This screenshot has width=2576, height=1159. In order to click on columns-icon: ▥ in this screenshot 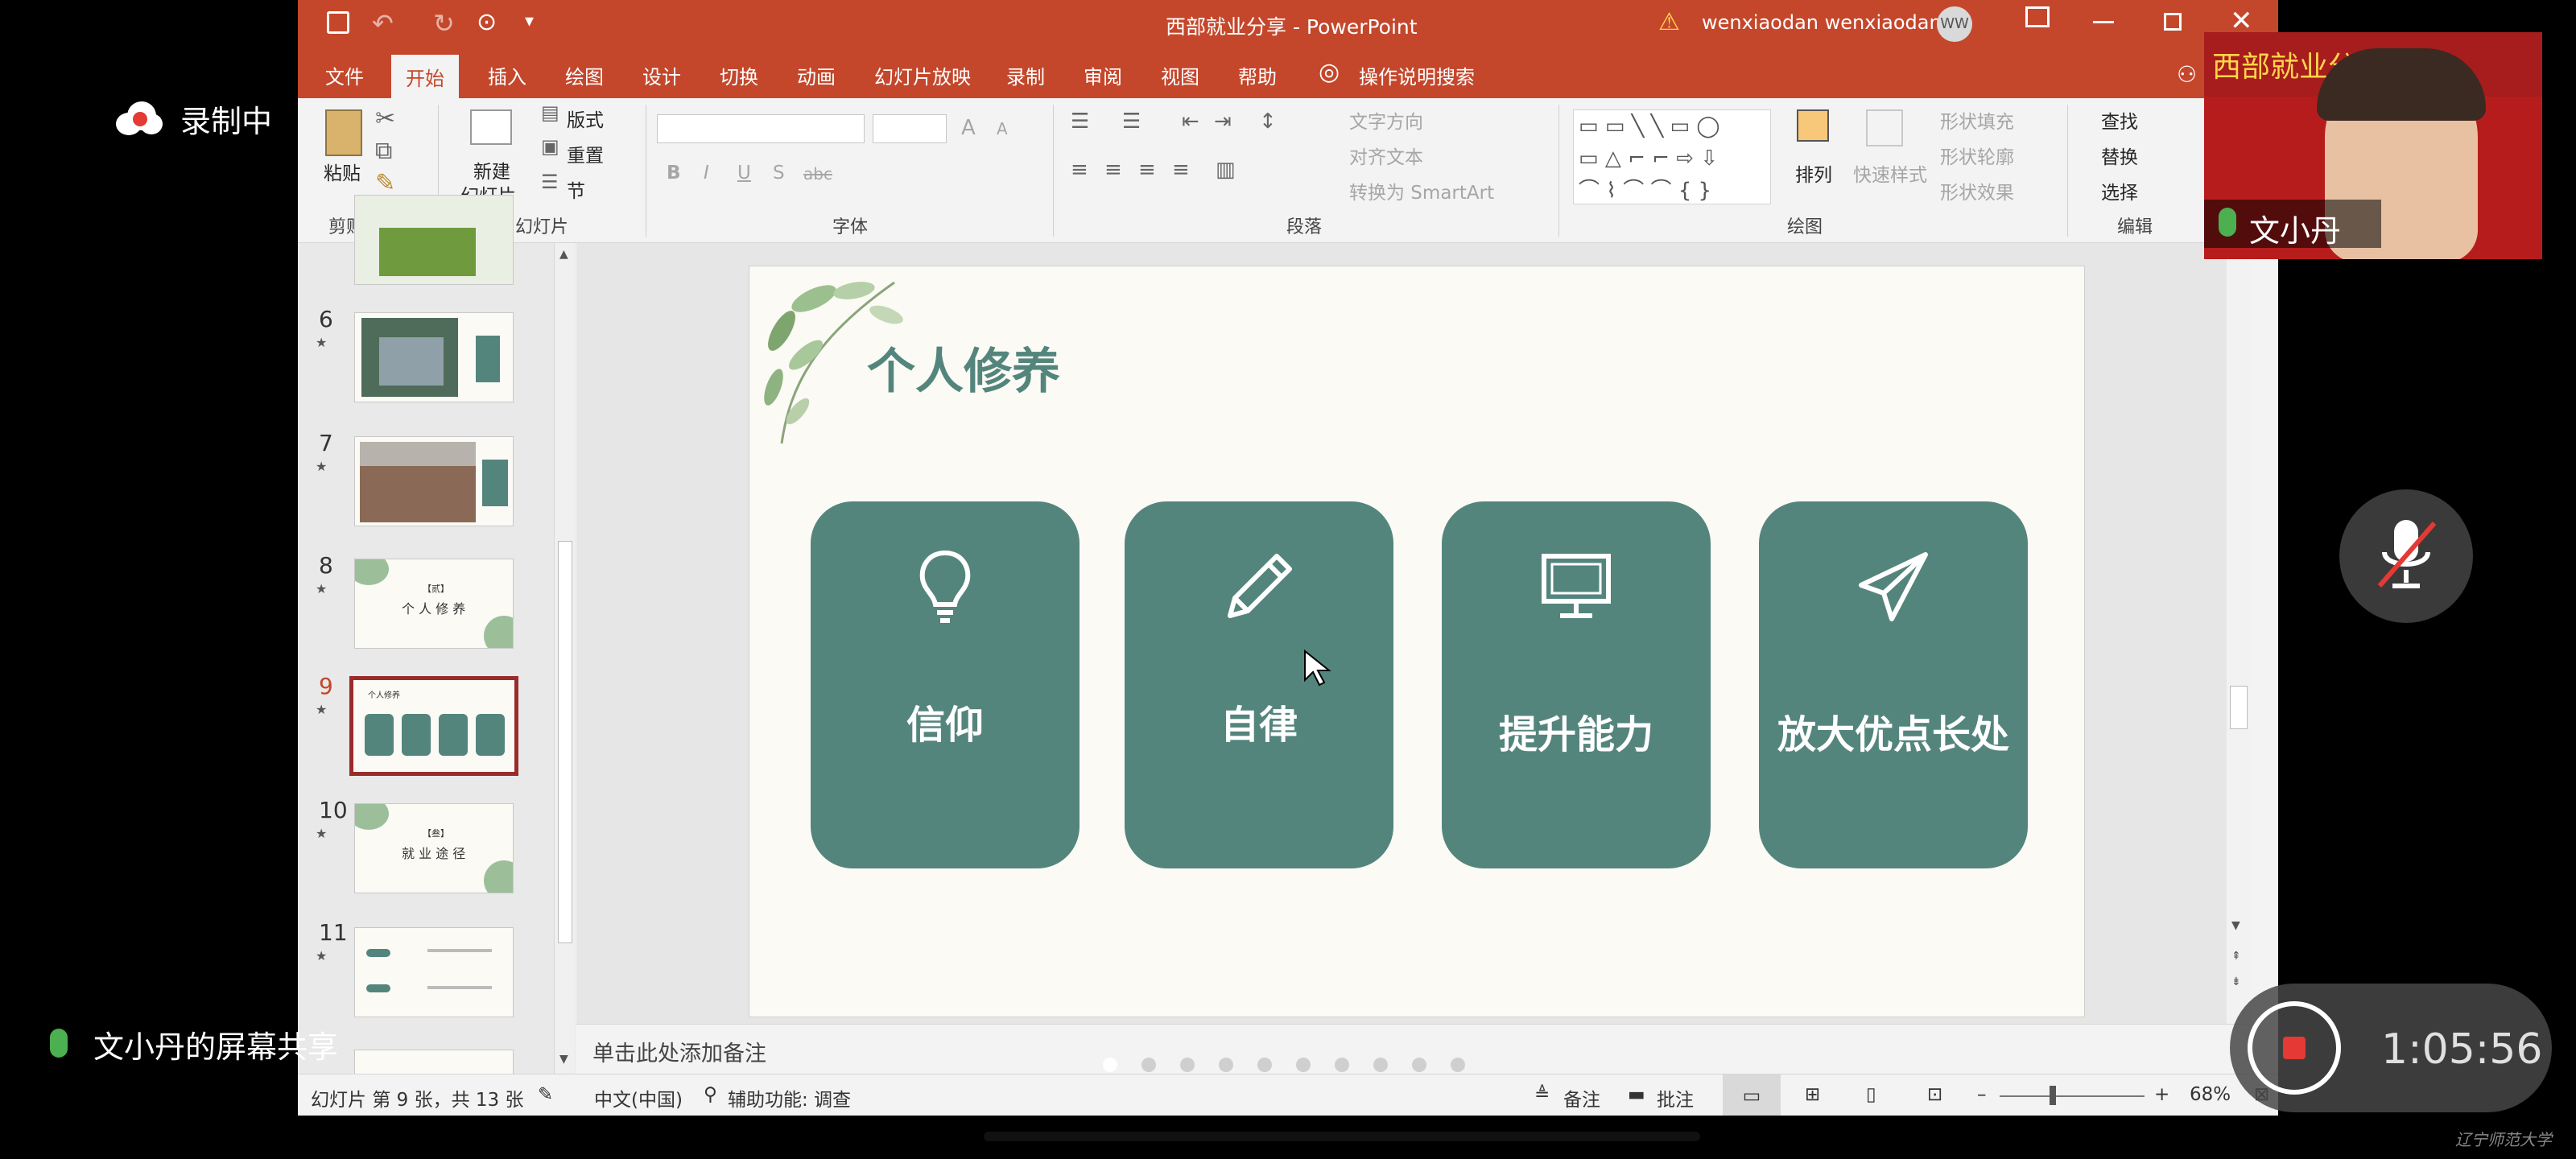, I will do `click(1226, 170)`.